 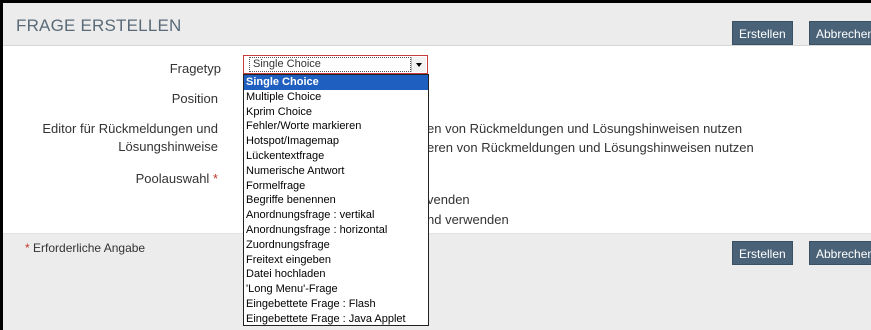 What do you see at coordinates (215, 178) in the screenshot?
I see `required-marker: *` at bounding box center [215, 178].